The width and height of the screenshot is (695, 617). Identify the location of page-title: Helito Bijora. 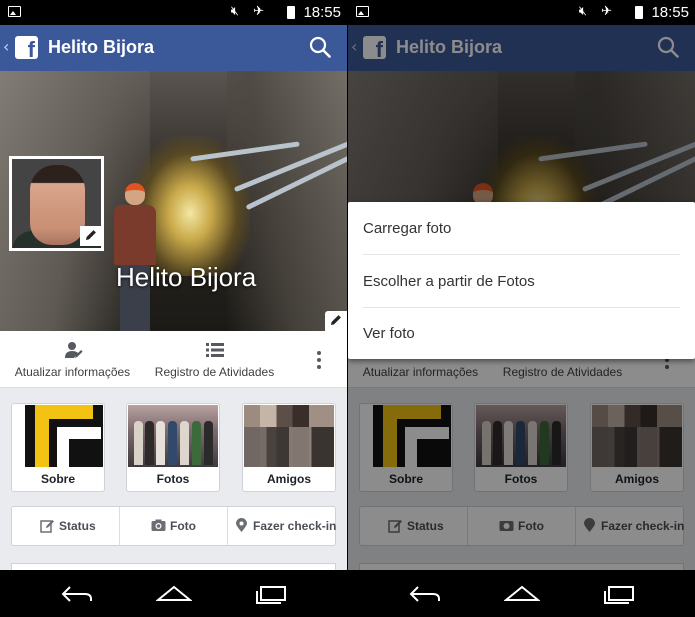
(101, 47).